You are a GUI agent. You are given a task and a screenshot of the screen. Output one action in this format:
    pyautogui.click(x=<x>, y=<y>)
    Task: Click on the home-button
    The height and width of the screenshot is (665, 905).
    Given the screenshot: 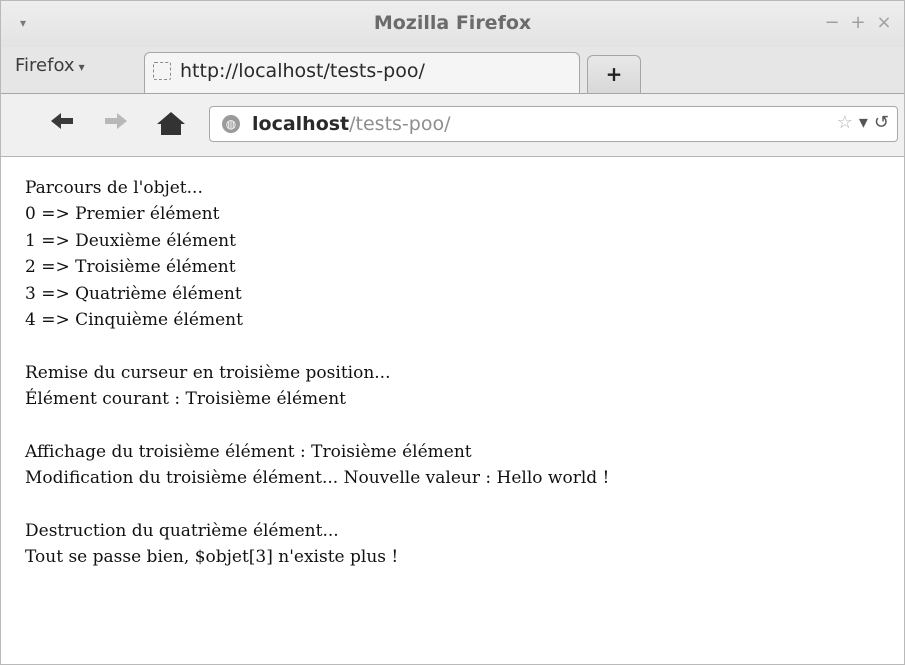 What is the action you would take?
    pyautogui.click(x=171, y=124)
    